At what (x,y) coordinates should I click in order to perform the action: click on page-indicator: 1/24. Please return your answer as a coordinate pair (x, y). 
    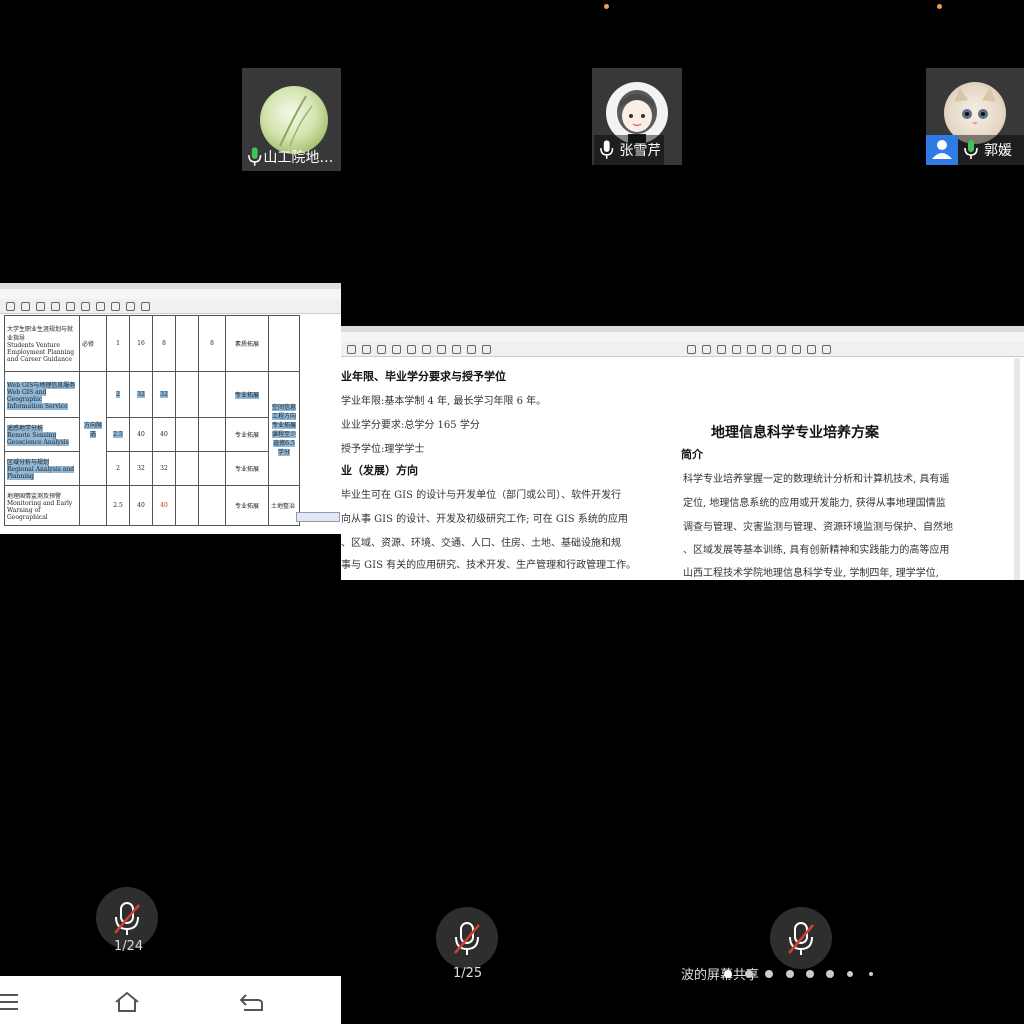
    Looking at the image, I should click on (129, 946).